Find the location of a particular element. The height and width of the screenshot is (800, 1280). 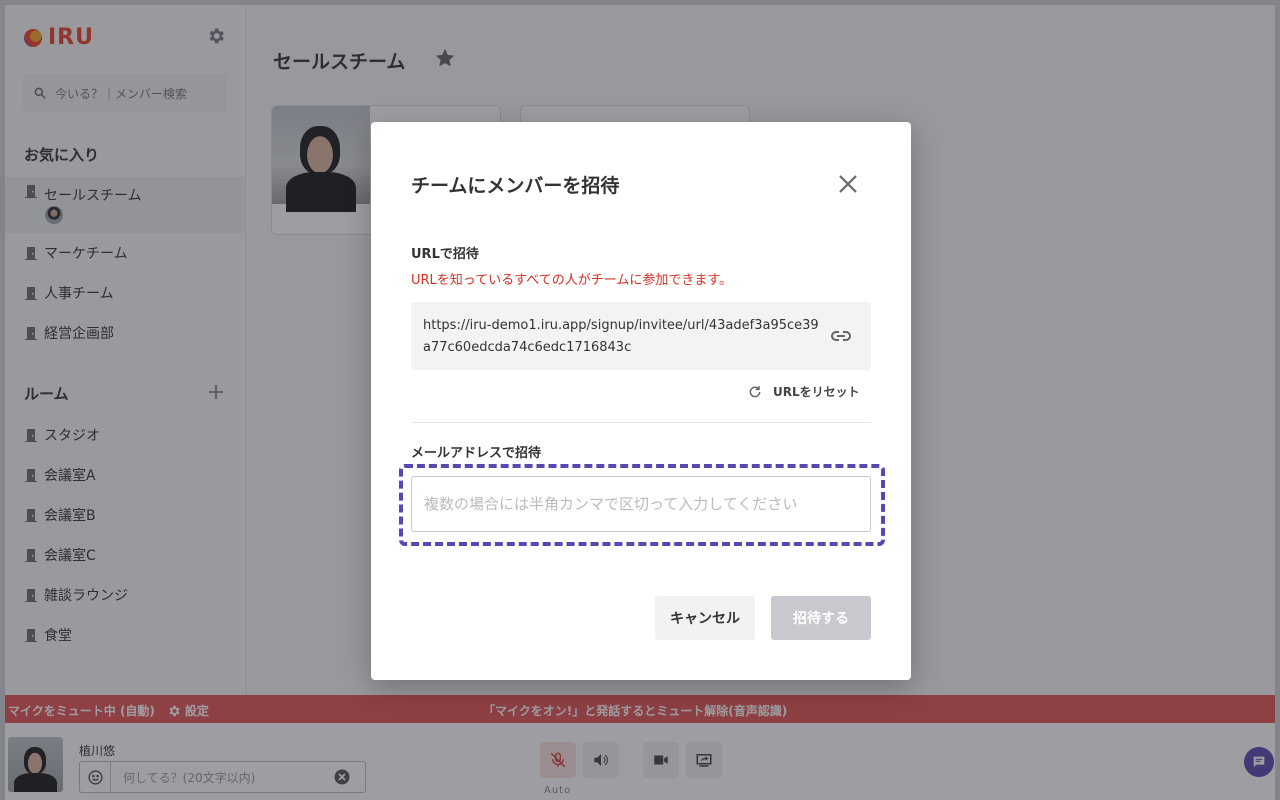

invite-button: 招待する is located at coordinates (821, 618).